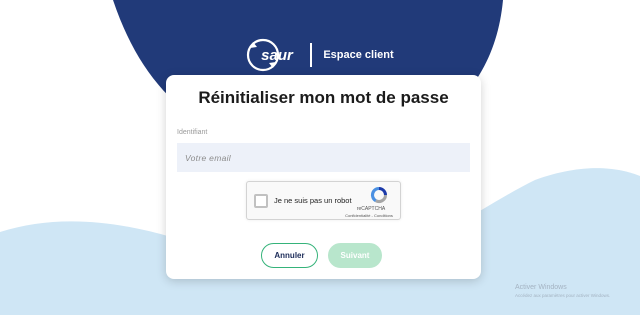 This screenshot has width=640, height=315. I want to click on brand-separator, so click(311, 55).